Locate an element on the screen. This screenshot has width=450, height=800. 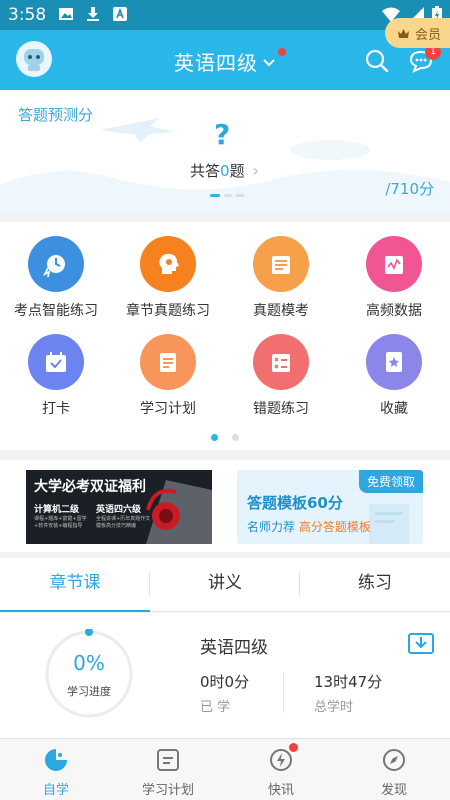
clock-lightning-icon is located at coordinates (56, 264).